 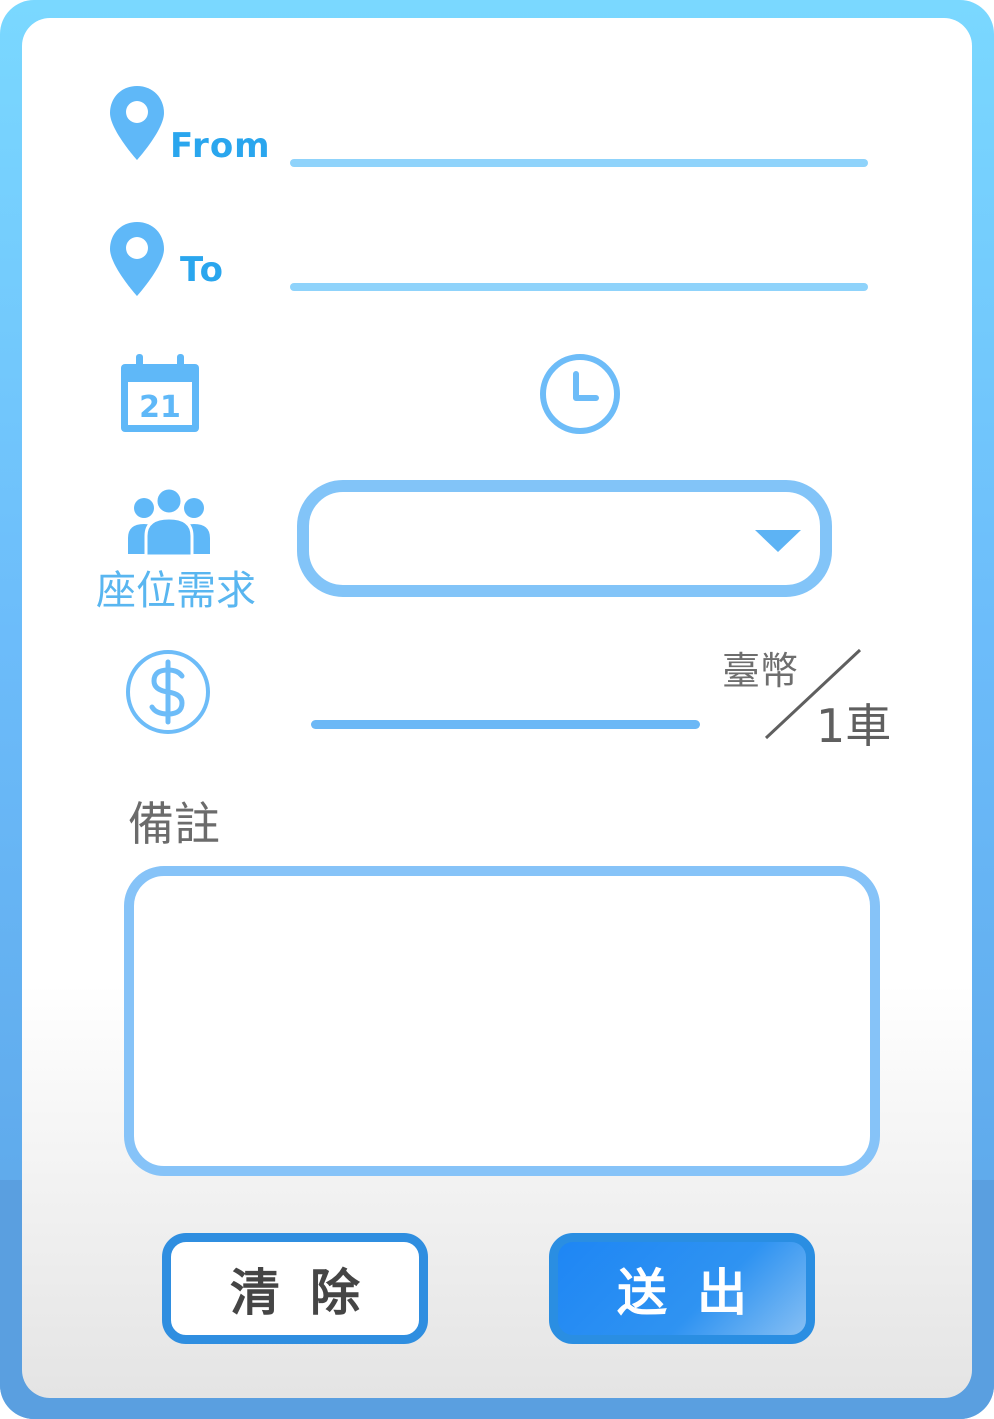 I want to click on to-input, so click(x=579, y=287).